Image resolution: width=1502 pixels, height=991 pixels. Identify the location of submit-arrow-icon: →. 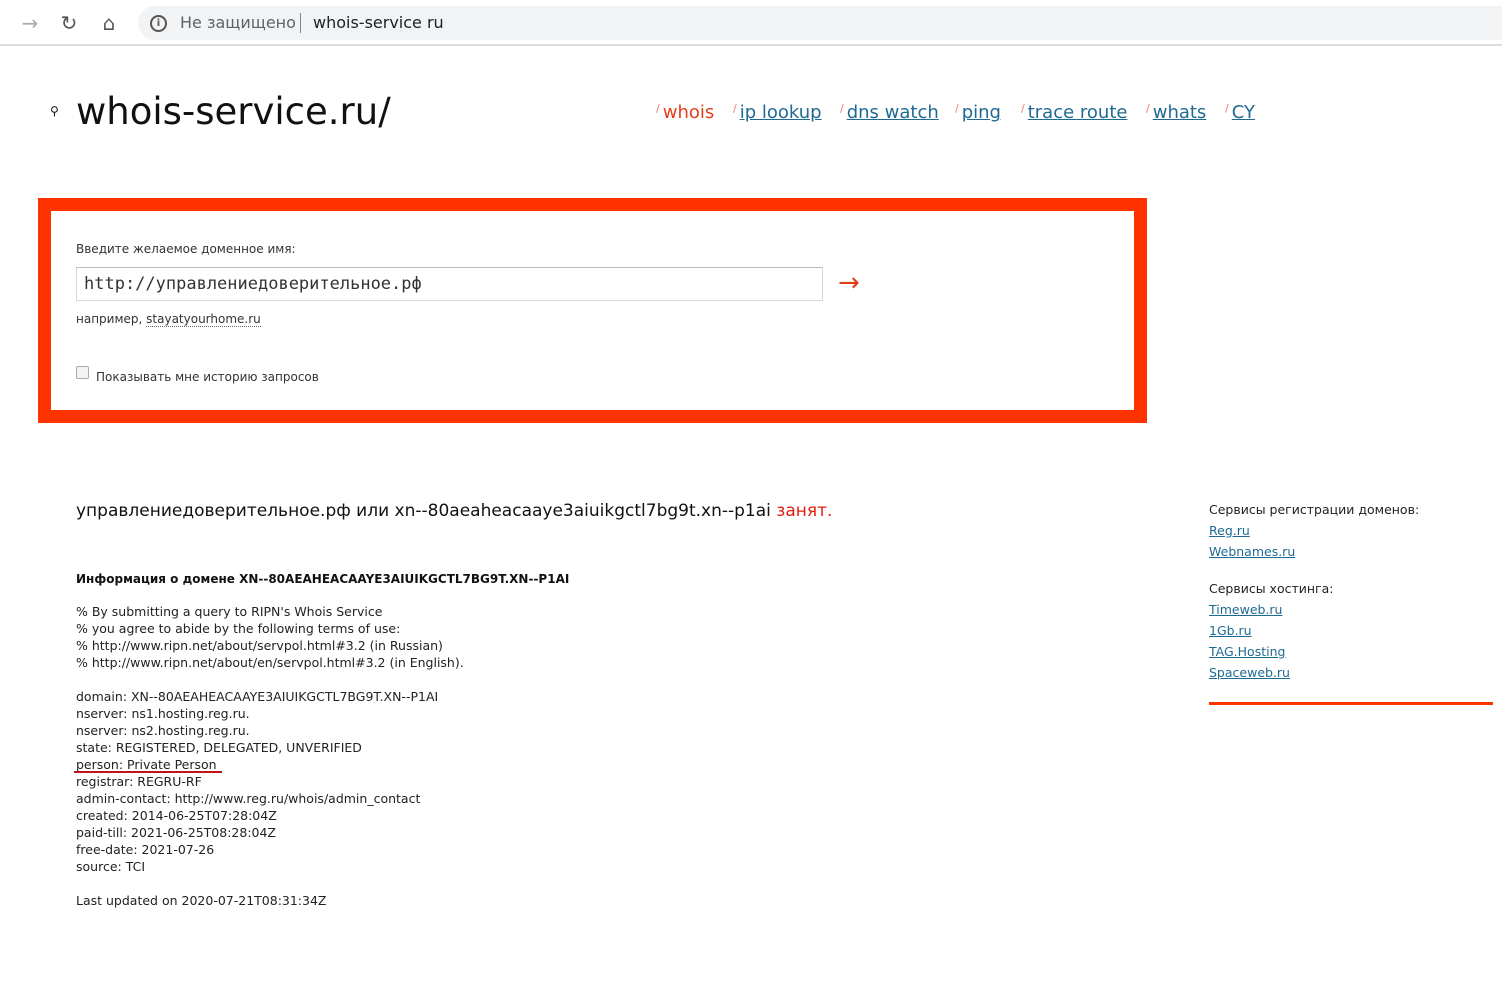
(849, 283).